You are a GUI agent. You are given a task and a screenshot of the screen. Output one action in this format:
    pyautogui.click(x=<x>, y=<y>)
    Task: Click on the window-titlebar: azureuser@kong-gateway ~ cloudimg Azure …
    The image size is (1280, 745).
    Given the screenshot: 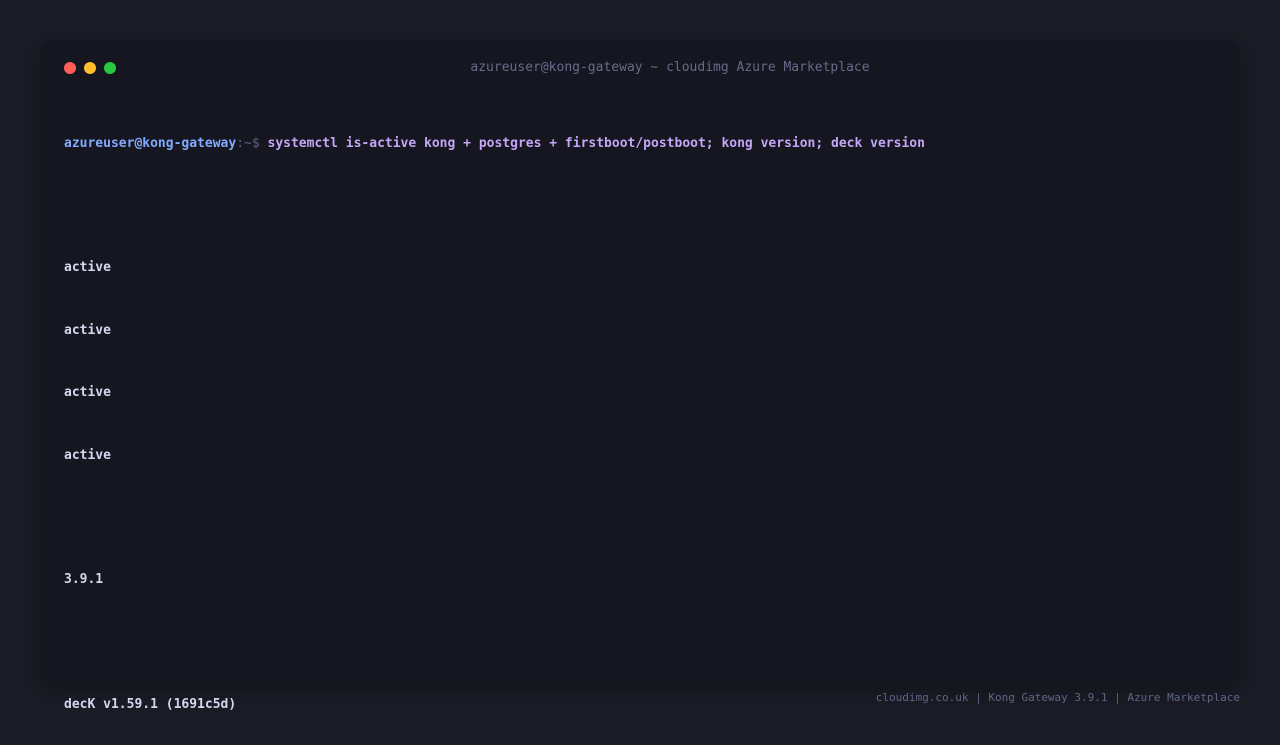 What is the action you would take?
    pyautogui.click(x=640, y=68)
    